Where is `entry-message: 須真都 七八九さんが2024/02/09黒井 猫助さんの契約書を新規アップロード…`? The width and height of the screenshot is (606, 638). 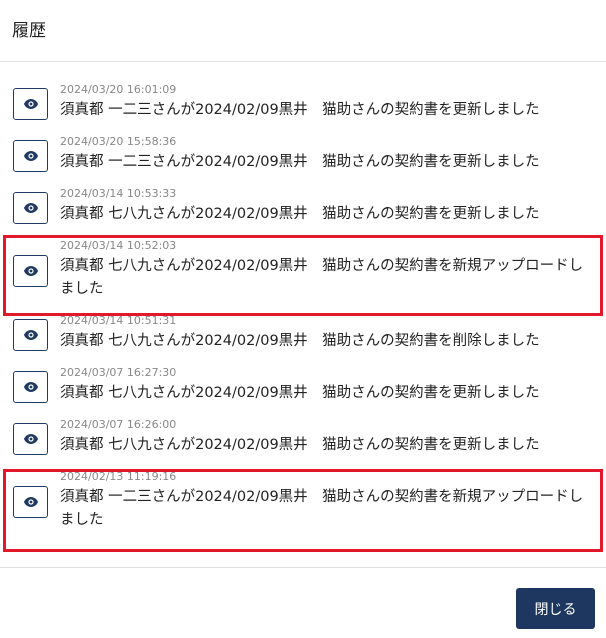 entry-message: 須真都 七八九さんが2024/02/09黒井 猫助さんの契約書を新規アップロード… is located at coordinates (322, 277).